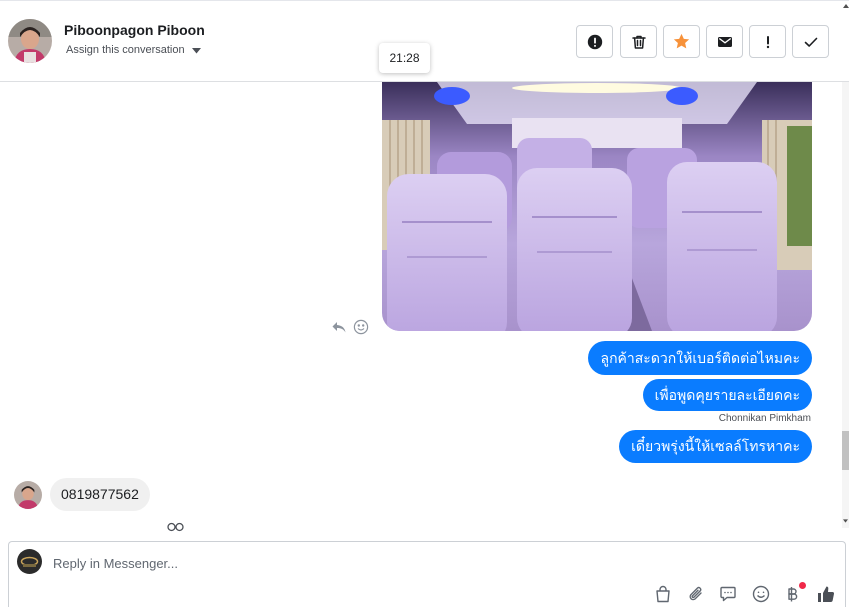  Describe the element at coordinates (30, 41) in the screenshot. I see `contact-avatar` at that location.